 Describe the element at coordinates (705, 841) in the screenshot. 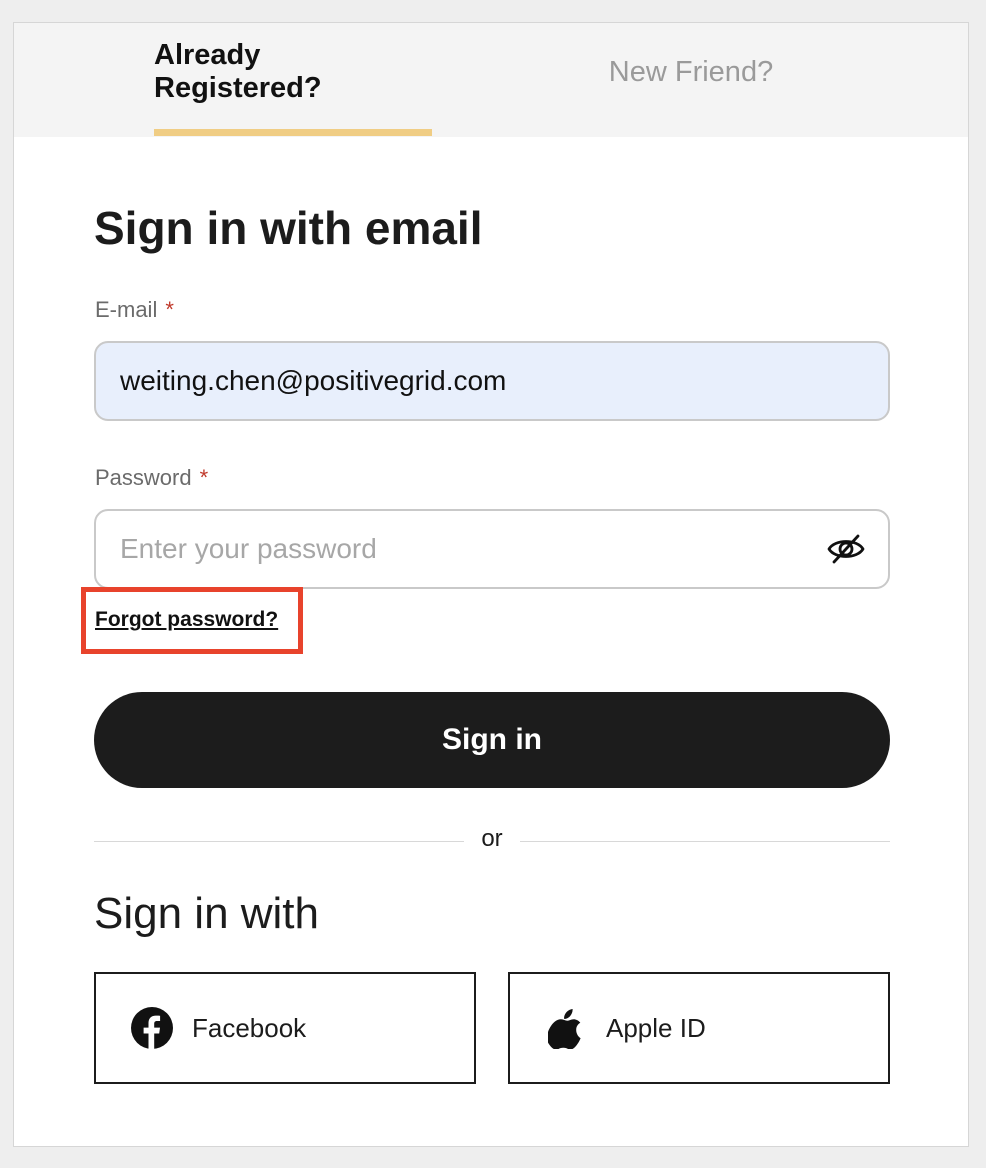

I see `divider-line-right` at that location.